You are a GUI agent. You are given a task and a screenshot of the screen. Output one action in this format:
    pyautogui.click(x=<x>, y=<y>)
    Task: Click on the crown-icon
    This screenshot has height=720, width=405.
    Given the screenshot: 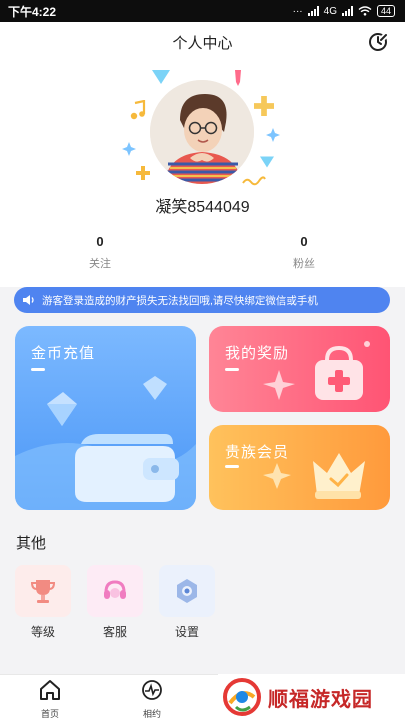 What is the action you would take?
    pyautogui.click(x=314, y=476)
    